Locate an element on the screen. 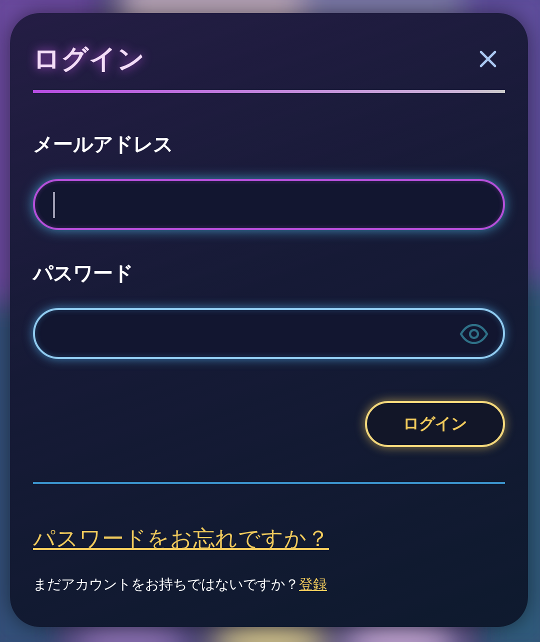  email-field is located at coordinates (269, 204).